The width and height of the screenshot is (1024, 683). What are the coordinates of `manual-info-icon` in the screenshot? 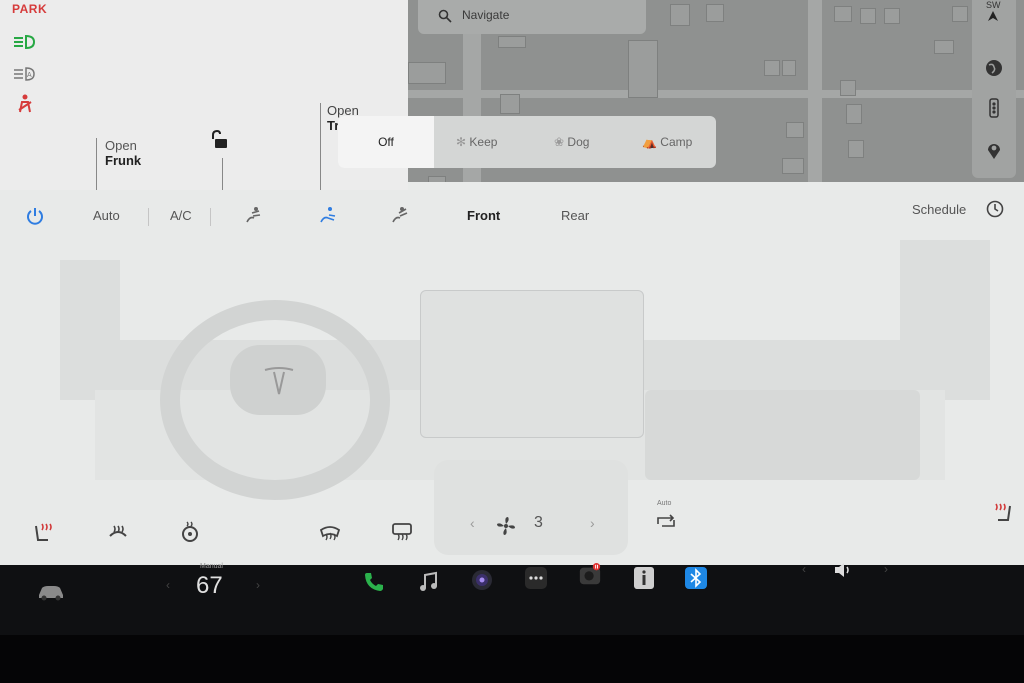 It's located at (644, 578).